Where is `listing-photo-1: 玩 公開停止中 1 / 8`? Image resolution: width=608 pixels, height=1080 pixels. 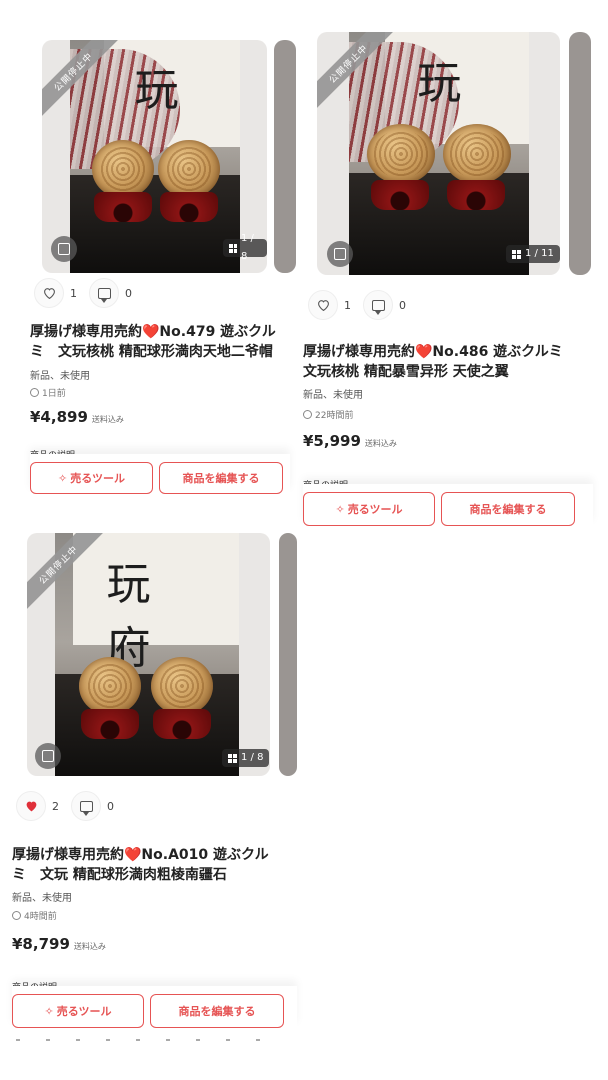 listing-photo-1: 玩 公開停止中 1 / 8 is located at coordinates (154, 156).